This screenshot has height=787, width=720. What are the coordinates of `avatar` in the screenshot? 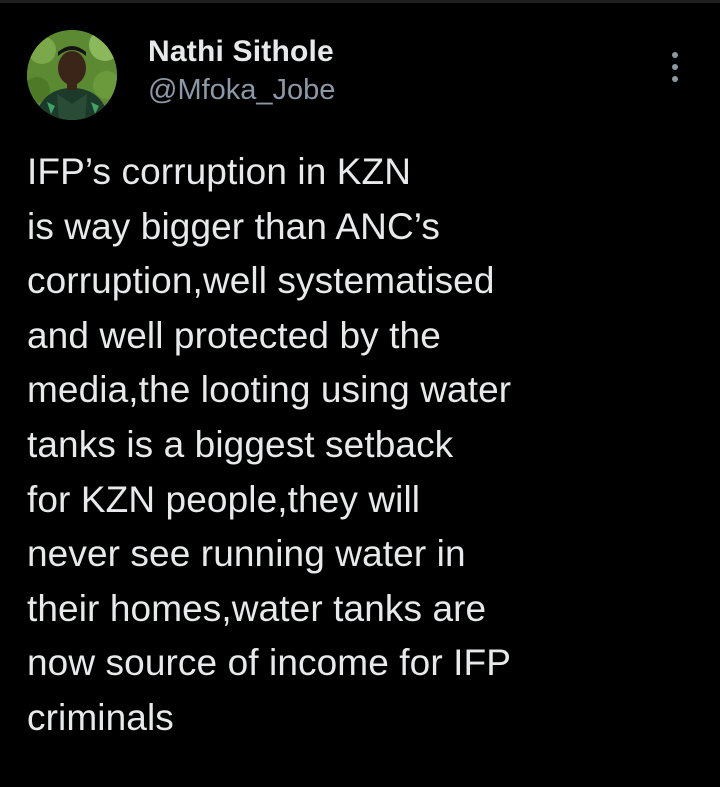 It's located at (72, 75).